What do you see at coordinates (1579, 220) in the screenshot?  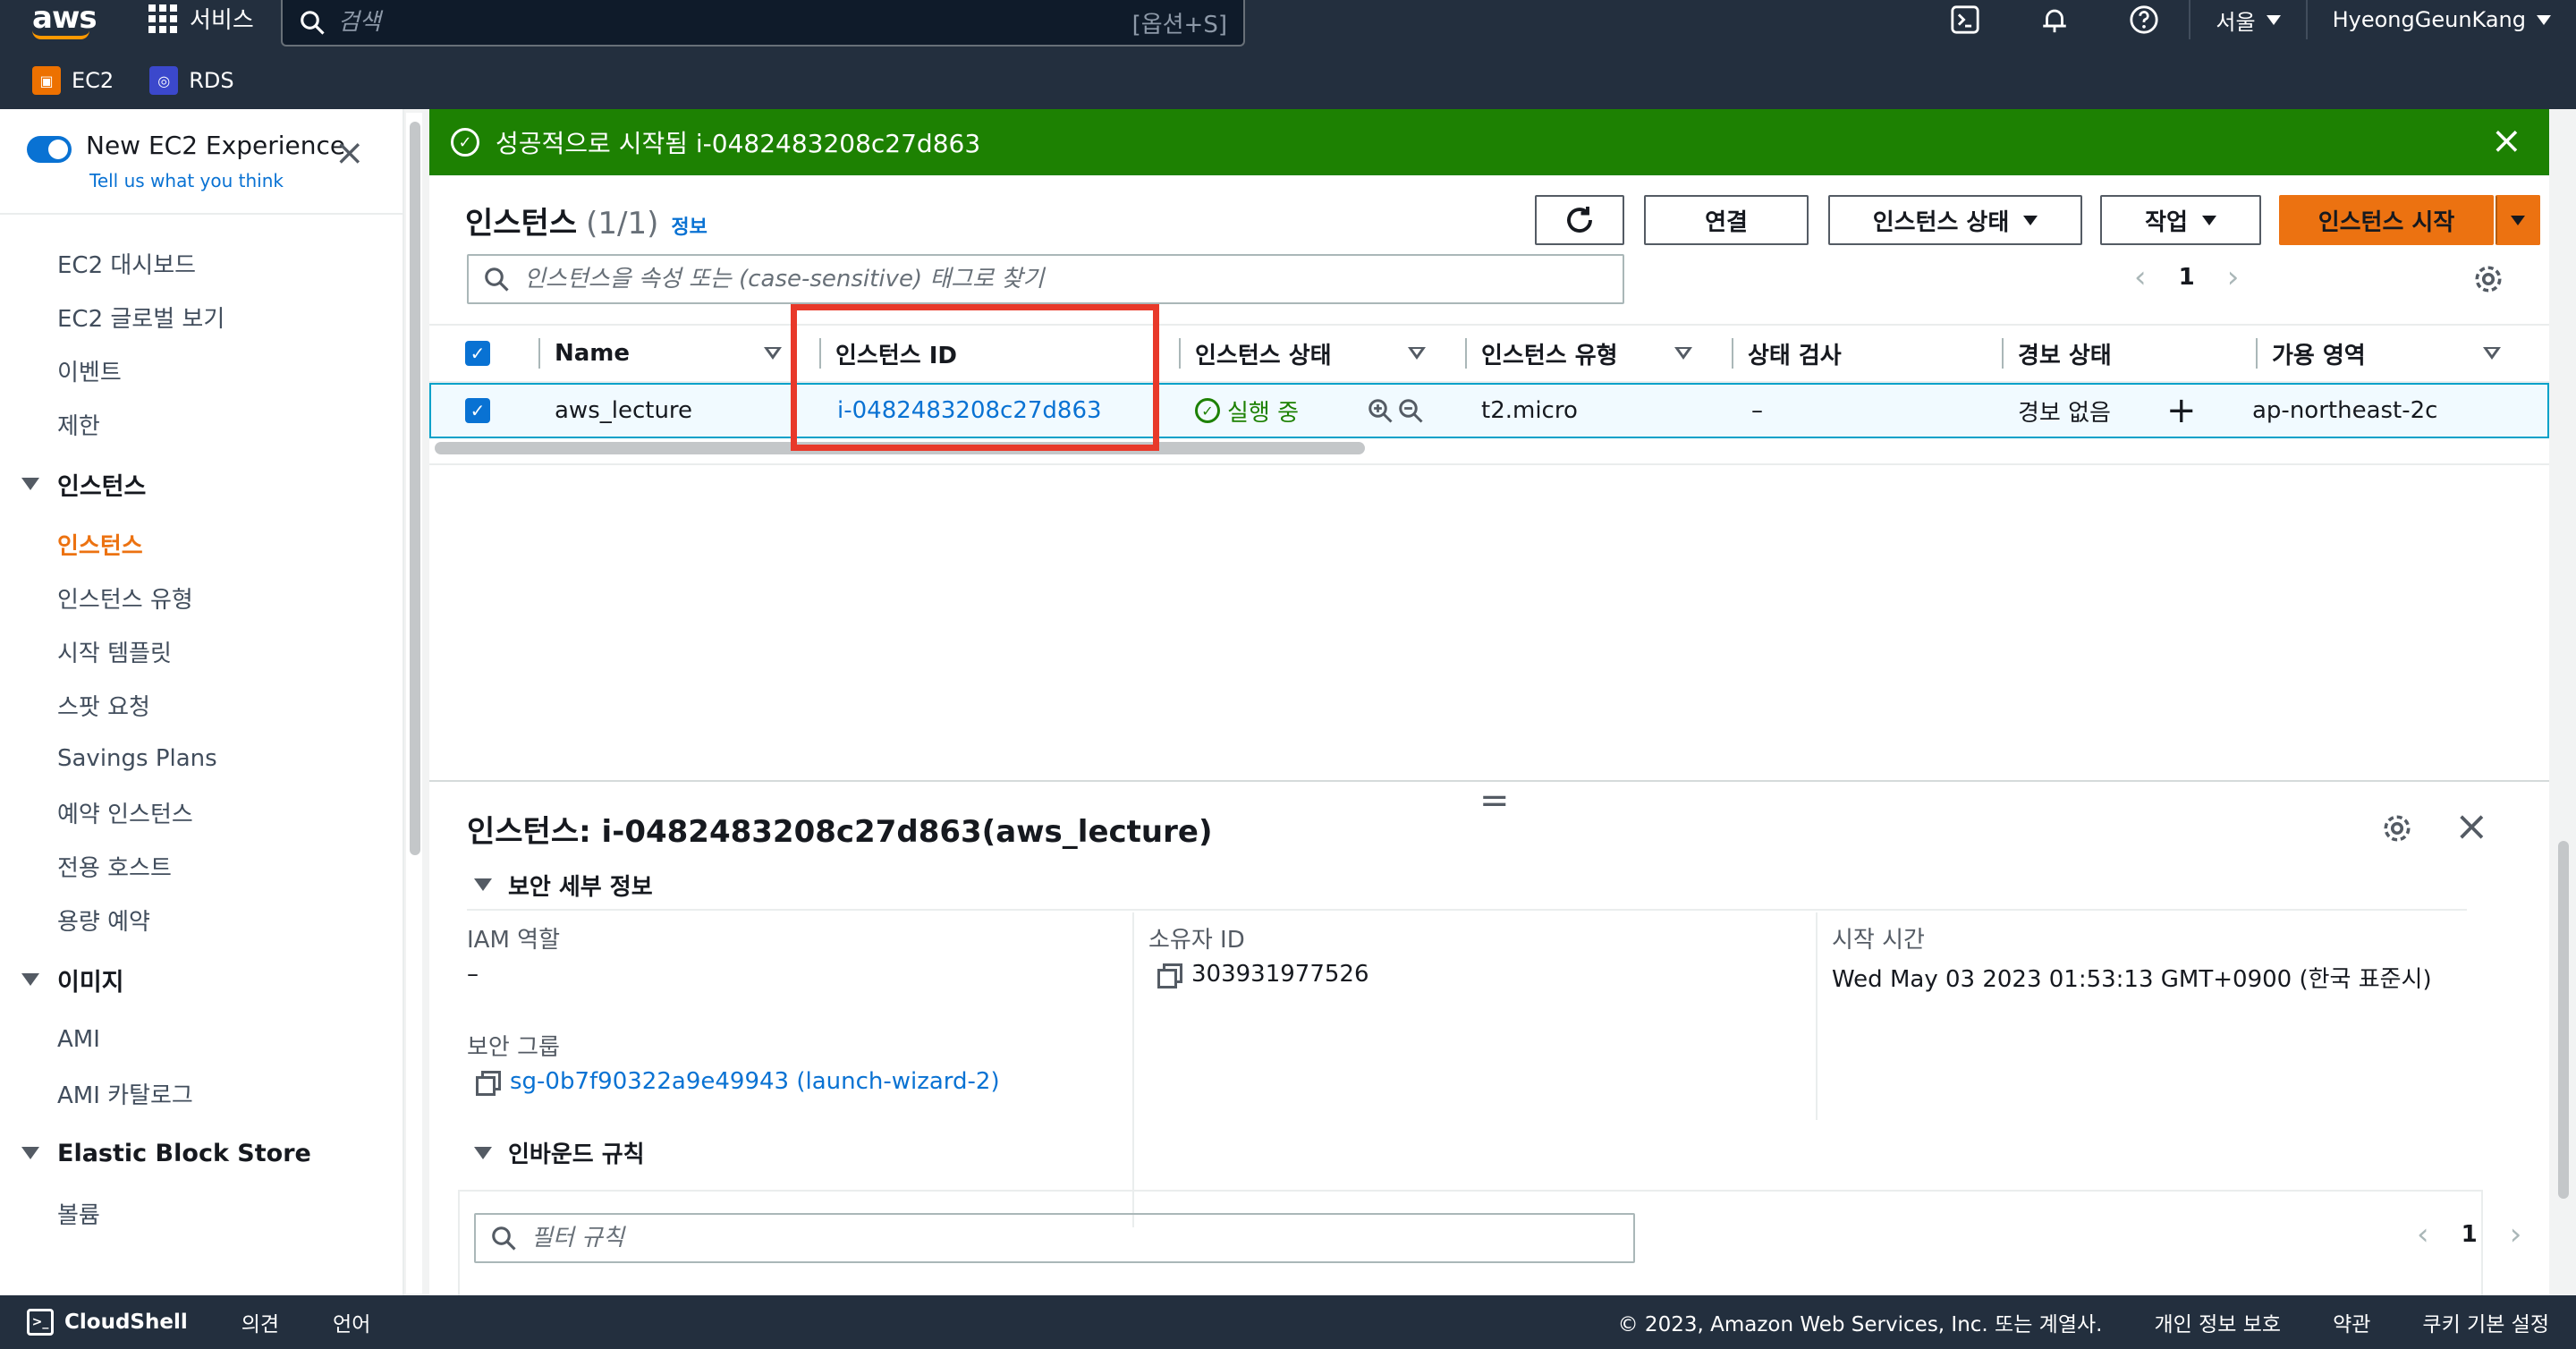 I see `refresh-button` at bounding box center [1579, 220].